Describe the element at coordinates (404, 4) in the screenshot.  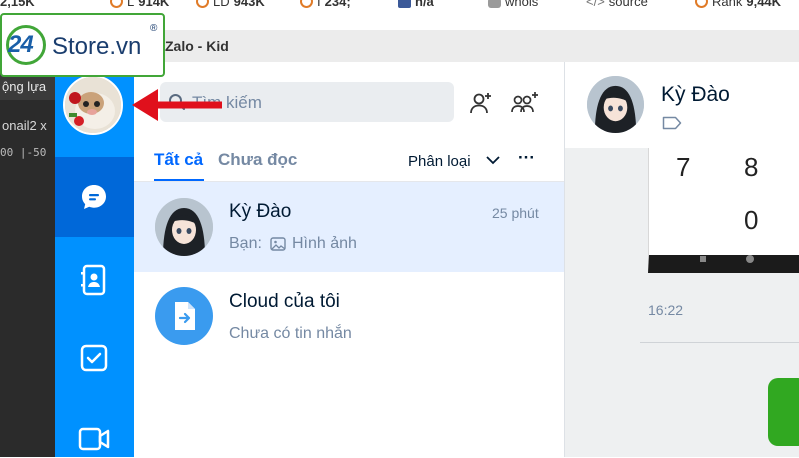
I see `facebook-icon` at that location.